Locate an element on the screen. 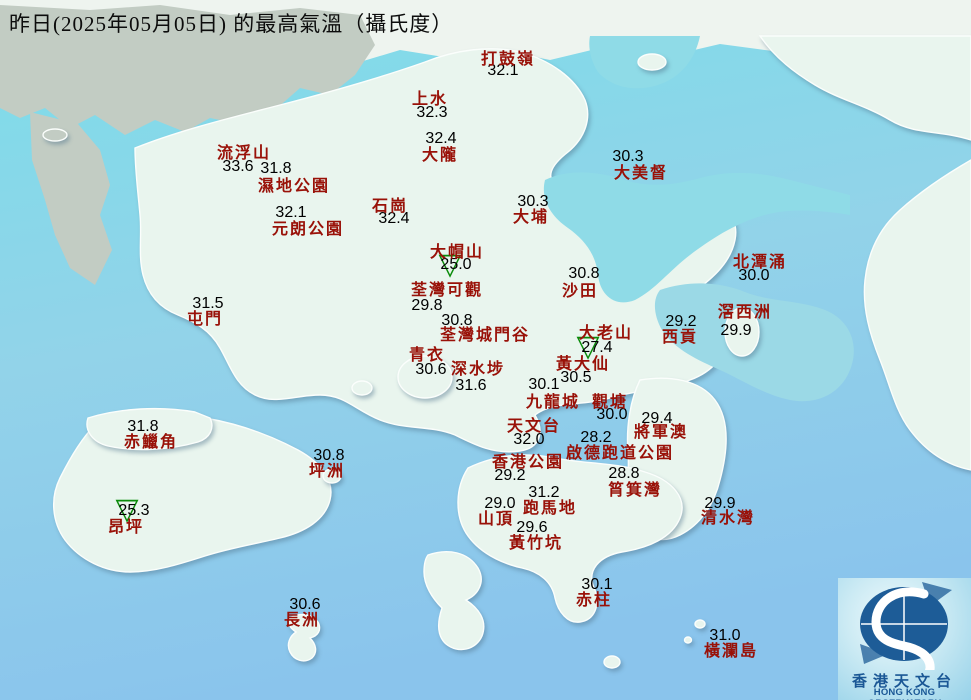 The width and height of the screenshot is (971, 700). station-name: 大埔 is located at coordinates (531, 217).